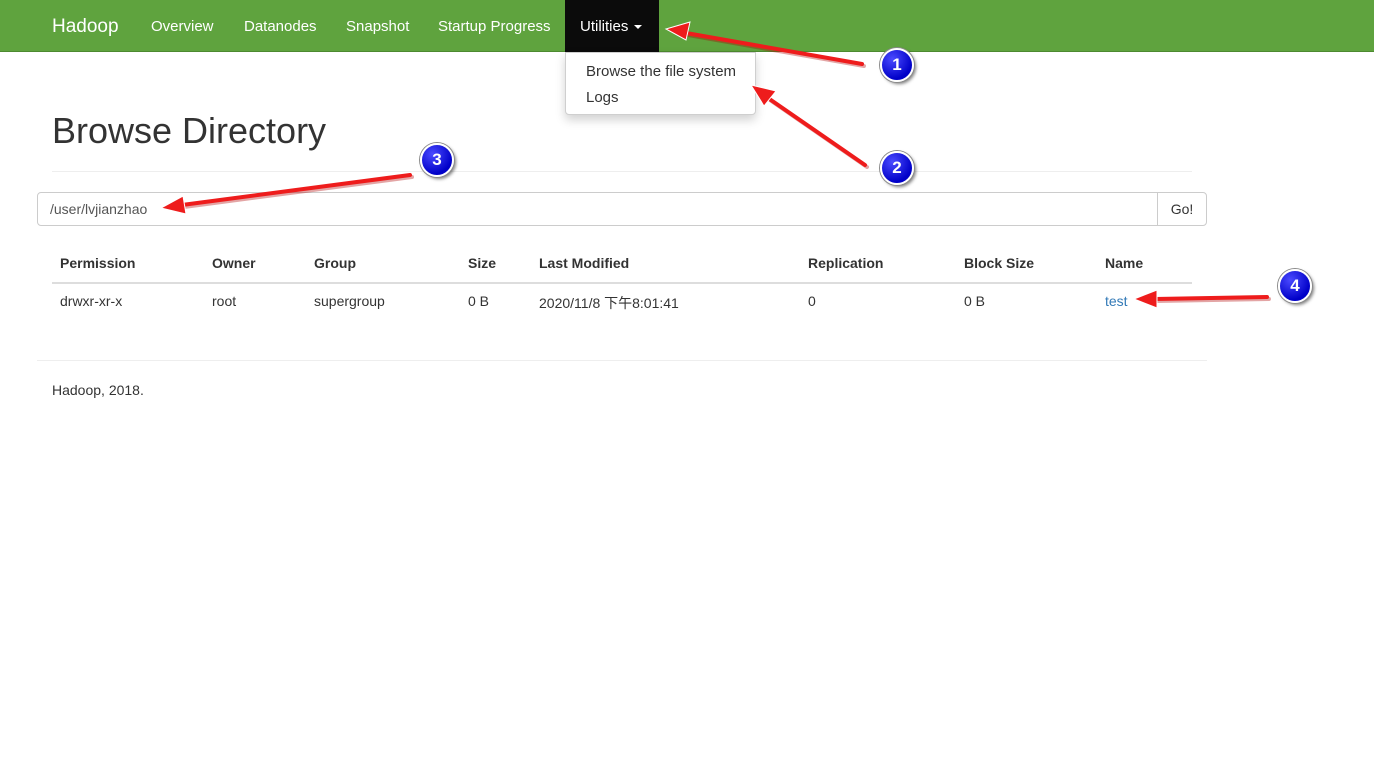  What do you see at coordinates (1295, 286) in the screenshot?
I see `annotation-badge-4: 4` at bounding box center [1295, 286].